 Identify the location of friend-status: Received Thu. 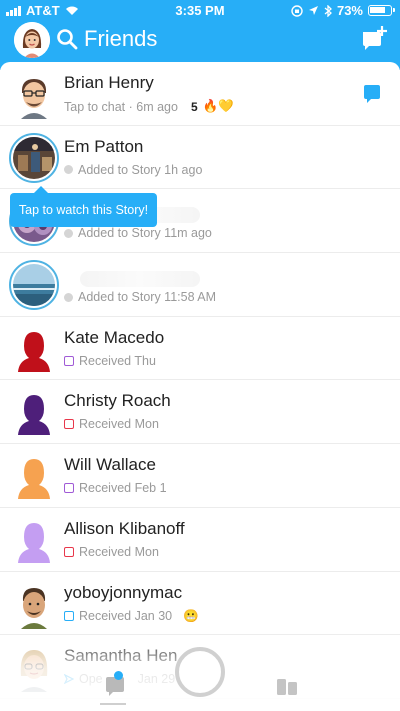
(110, 361).